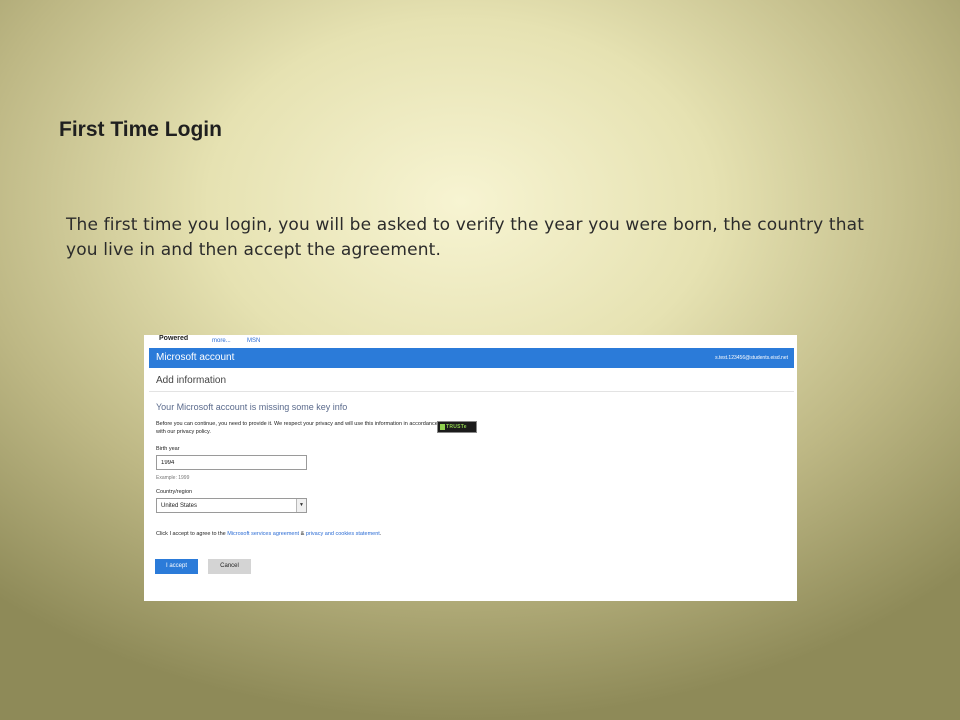 This screenshot has height=720, width=960. Describe the element at coordinates (140, 129) in the screenshot. I see `slide-title: First Time Login` at that location.